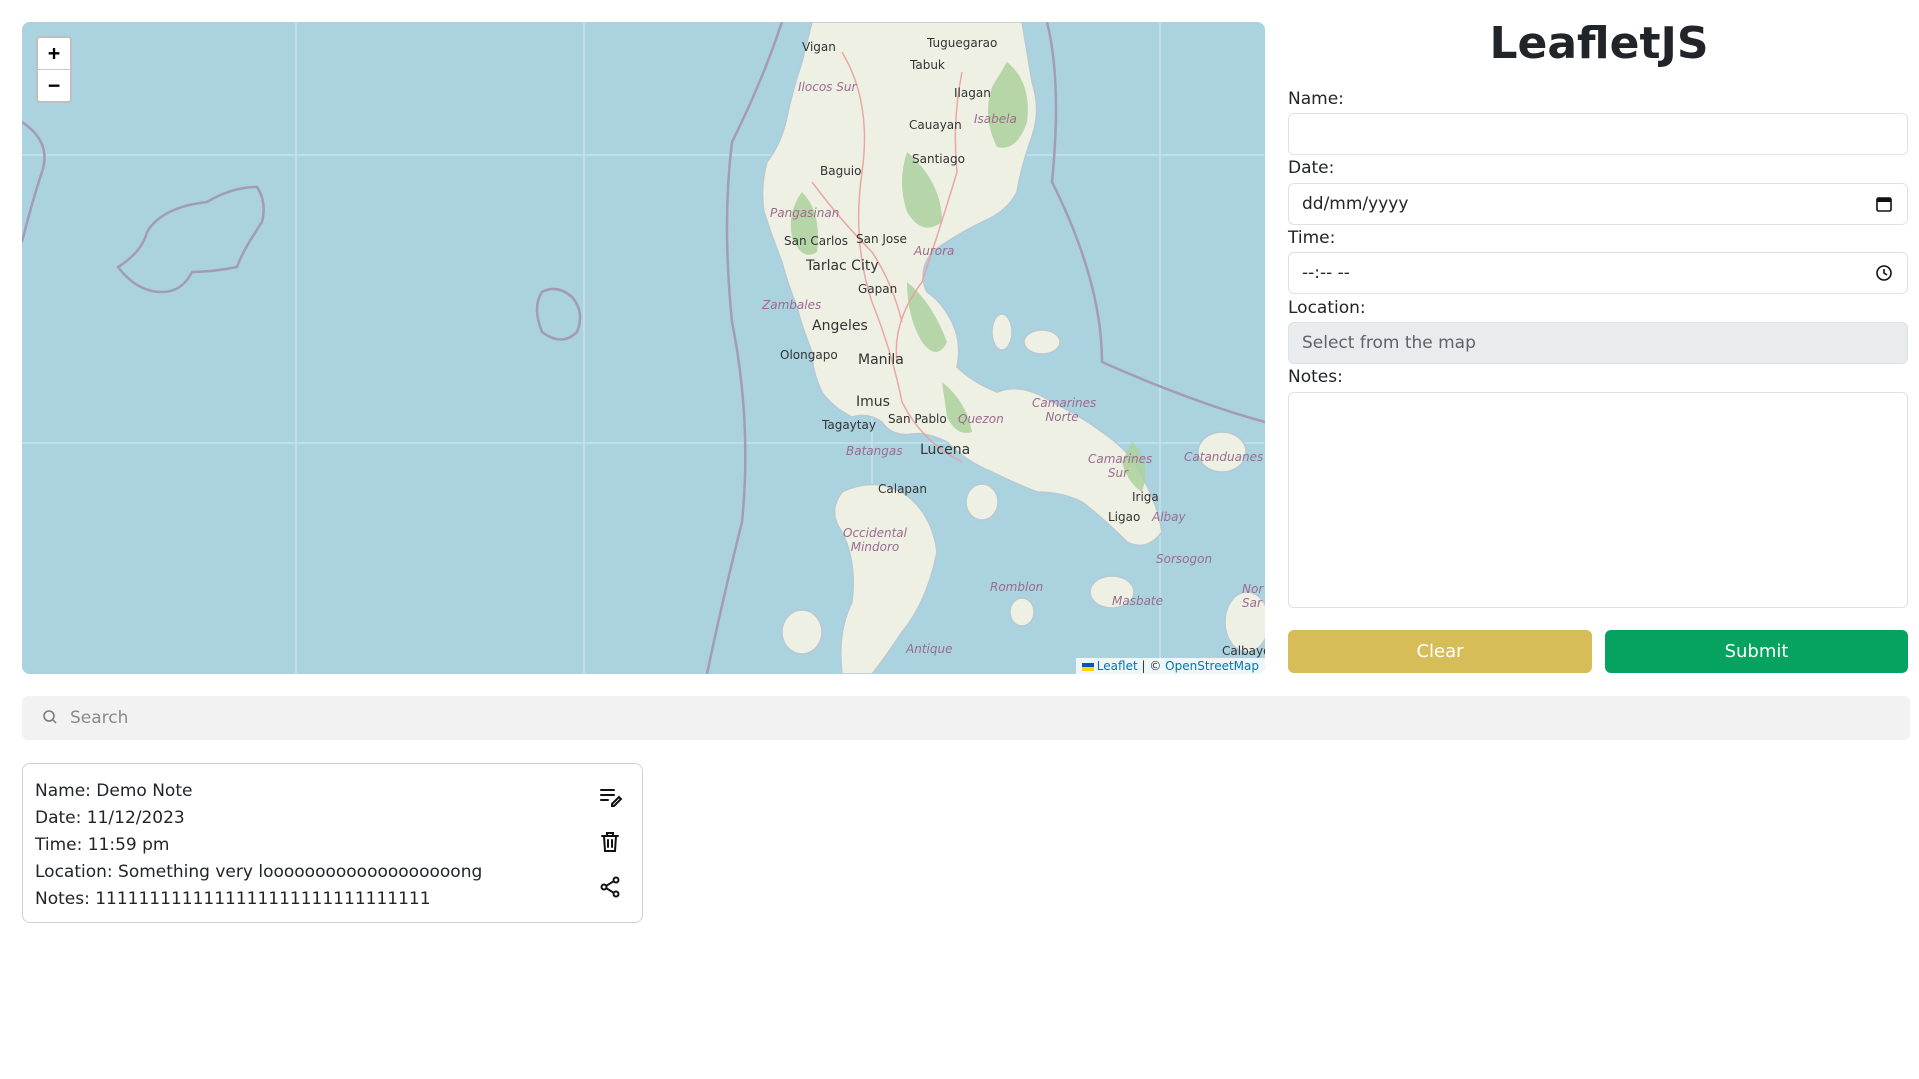 This screenshot has height=1079, width=1919. What do you see at coordinates (1355, 204) in the screenshot?
I see `date-placeholder: dd/mm/yyyy` at bounding box center [1355, 204].